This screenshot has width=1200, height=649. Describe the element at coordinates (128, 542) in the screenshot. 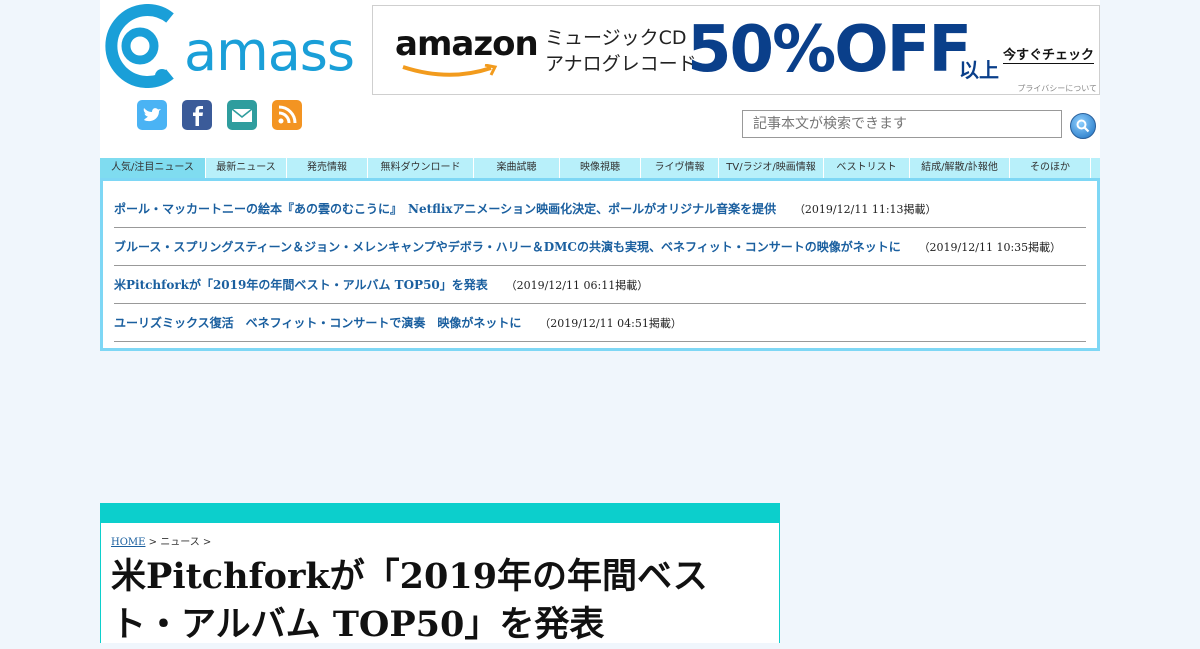

I see `breadcrumb-home-link: HOME` at that location.